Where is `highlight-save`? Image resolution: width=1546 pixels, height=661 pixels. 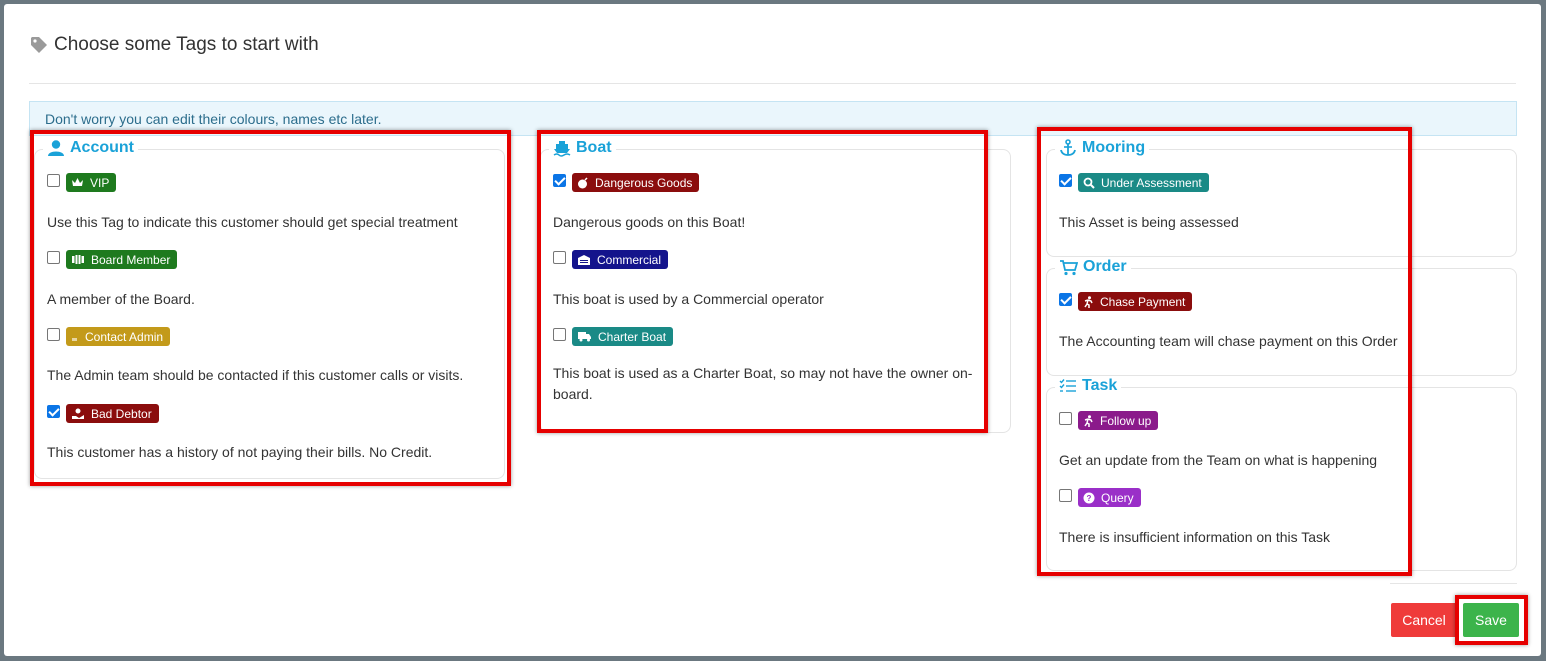 highlight-save is located at coordinates (1491, 620).